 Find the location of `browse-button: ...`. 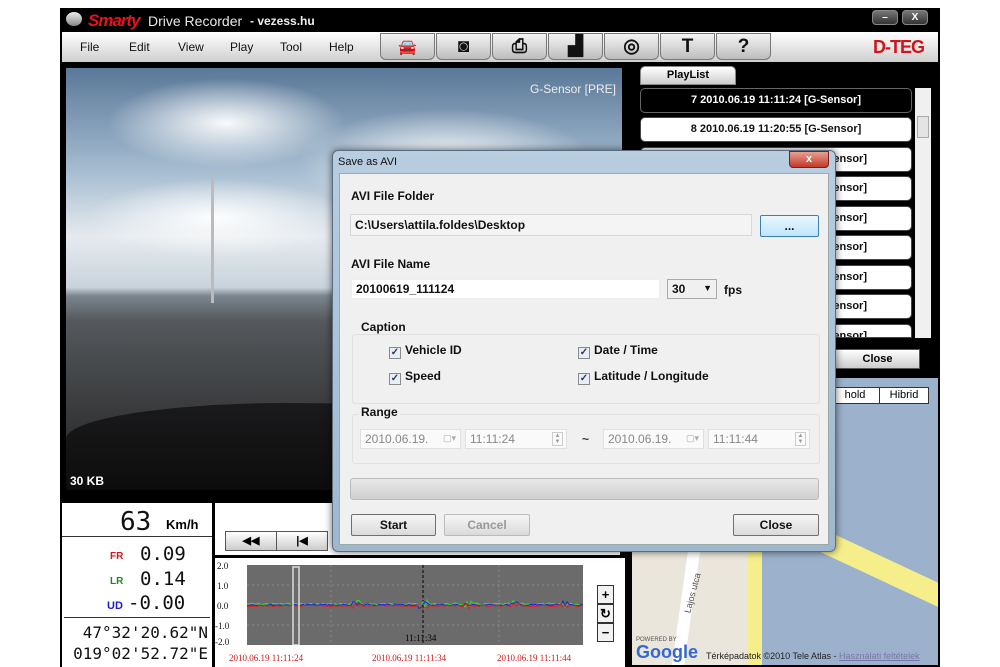

browse-button: ... is located at coordinates (789, 226).